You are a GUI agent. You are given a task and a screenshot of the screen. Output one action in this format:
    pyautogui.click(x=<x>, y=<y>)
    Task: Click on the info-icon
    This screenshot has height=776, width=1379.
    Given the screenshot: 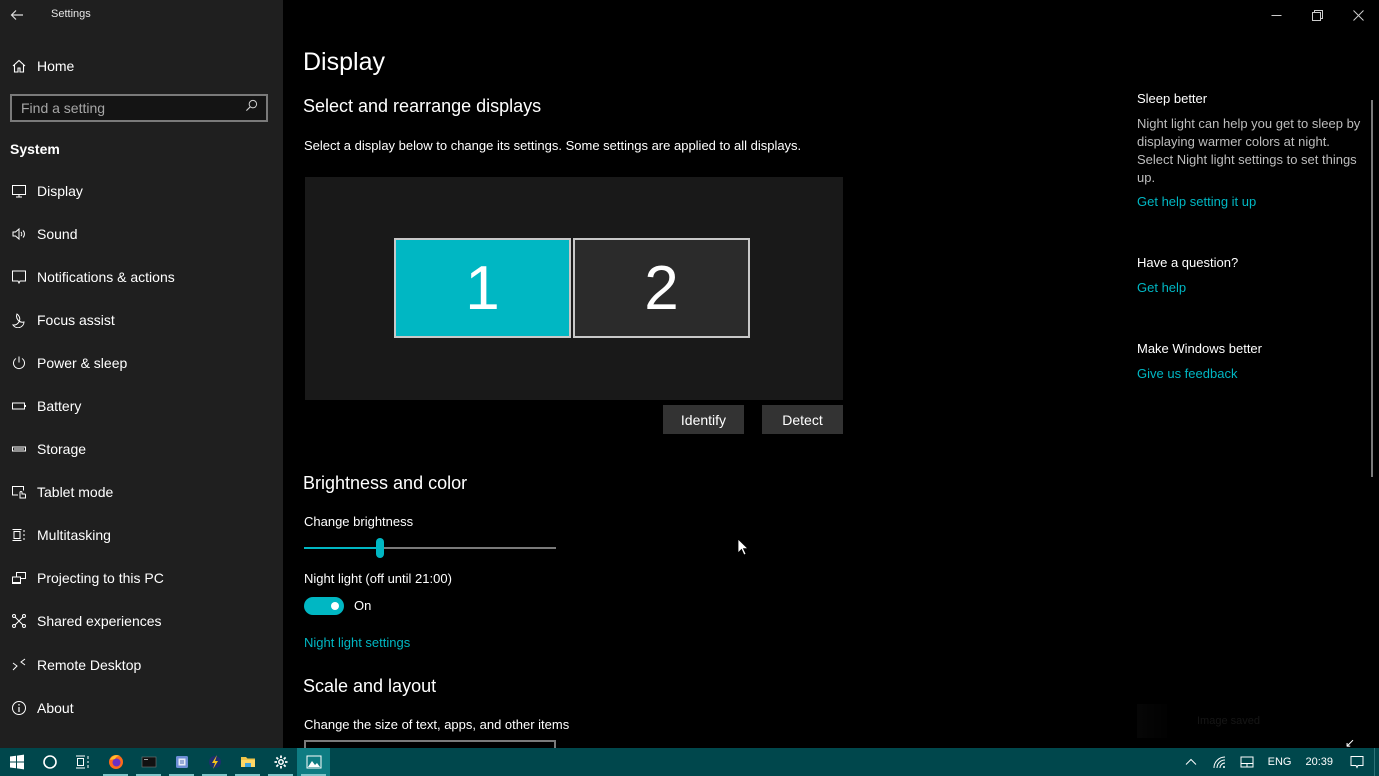 What is the action you would take?
    pyautogui.click(x=18, y=708)
    